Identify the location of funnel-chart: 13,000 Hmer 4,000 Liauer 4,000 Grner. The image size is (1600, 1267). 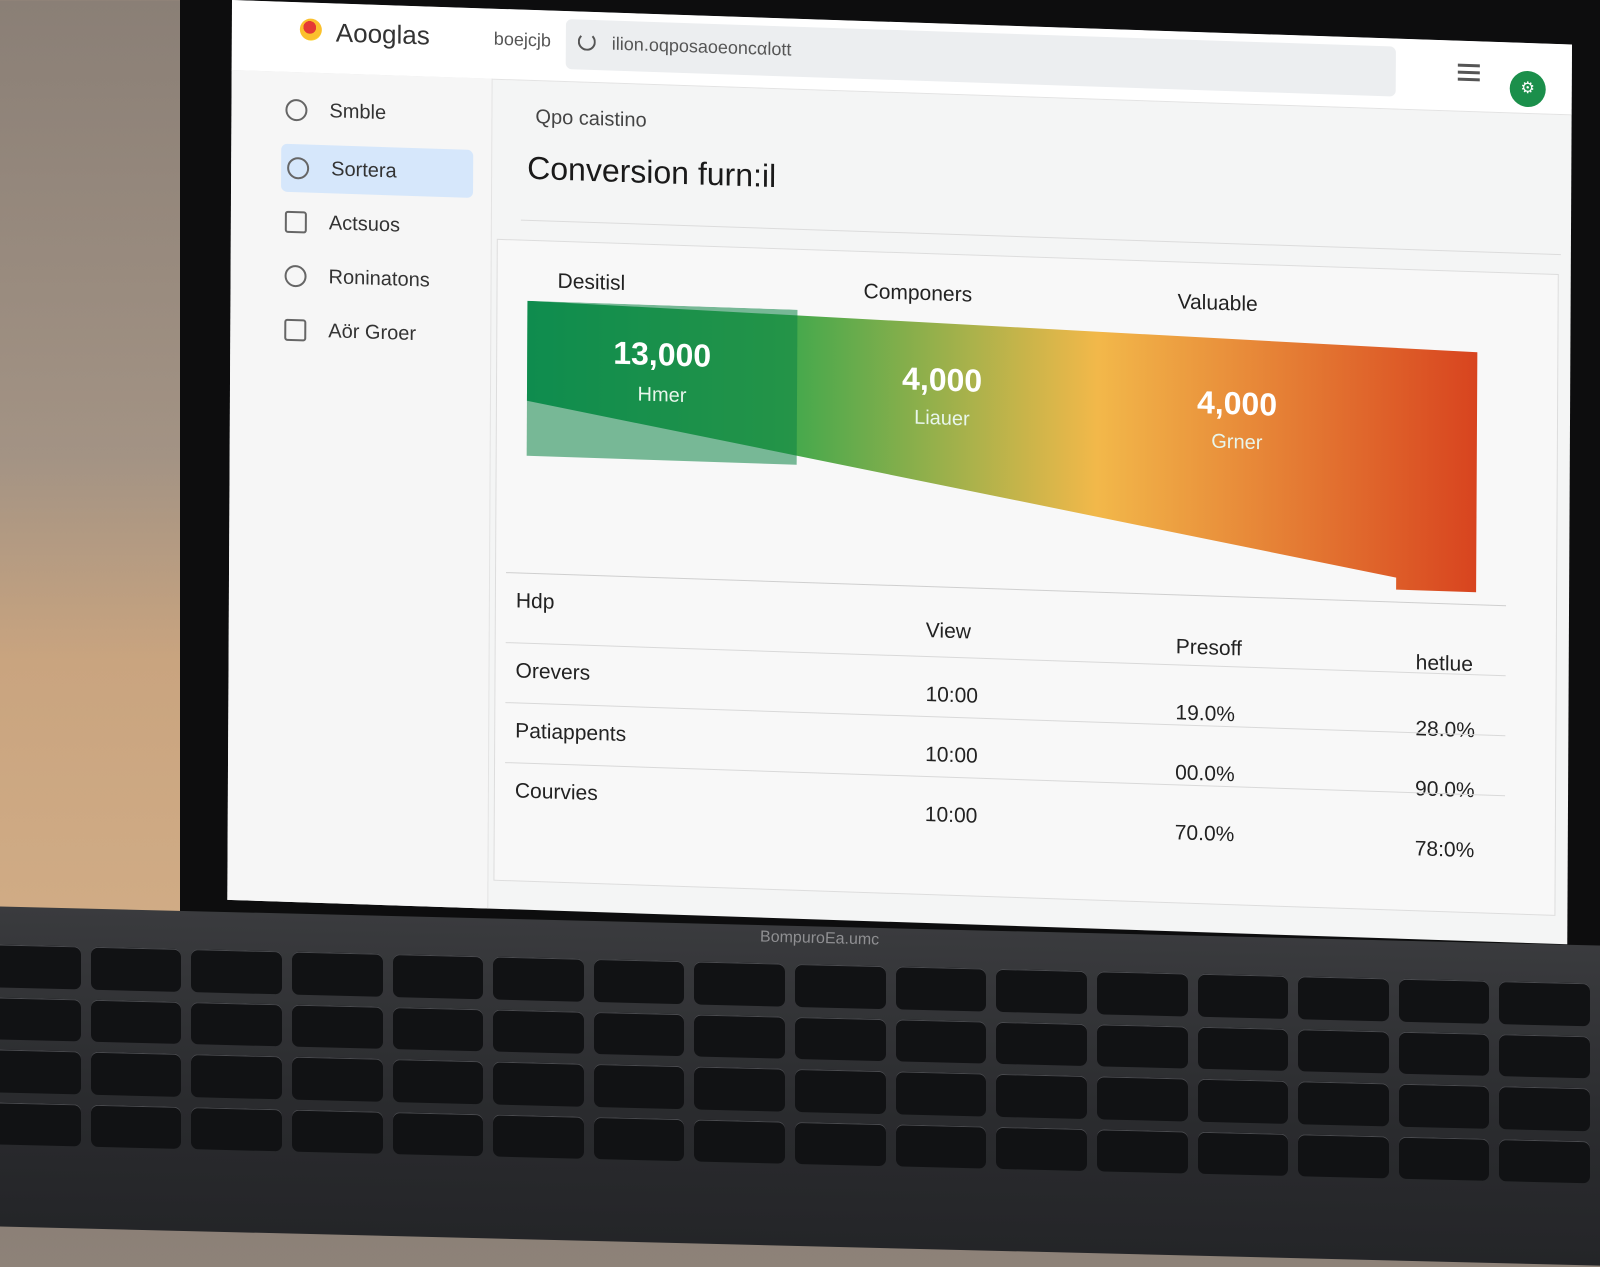
(1002, 446).